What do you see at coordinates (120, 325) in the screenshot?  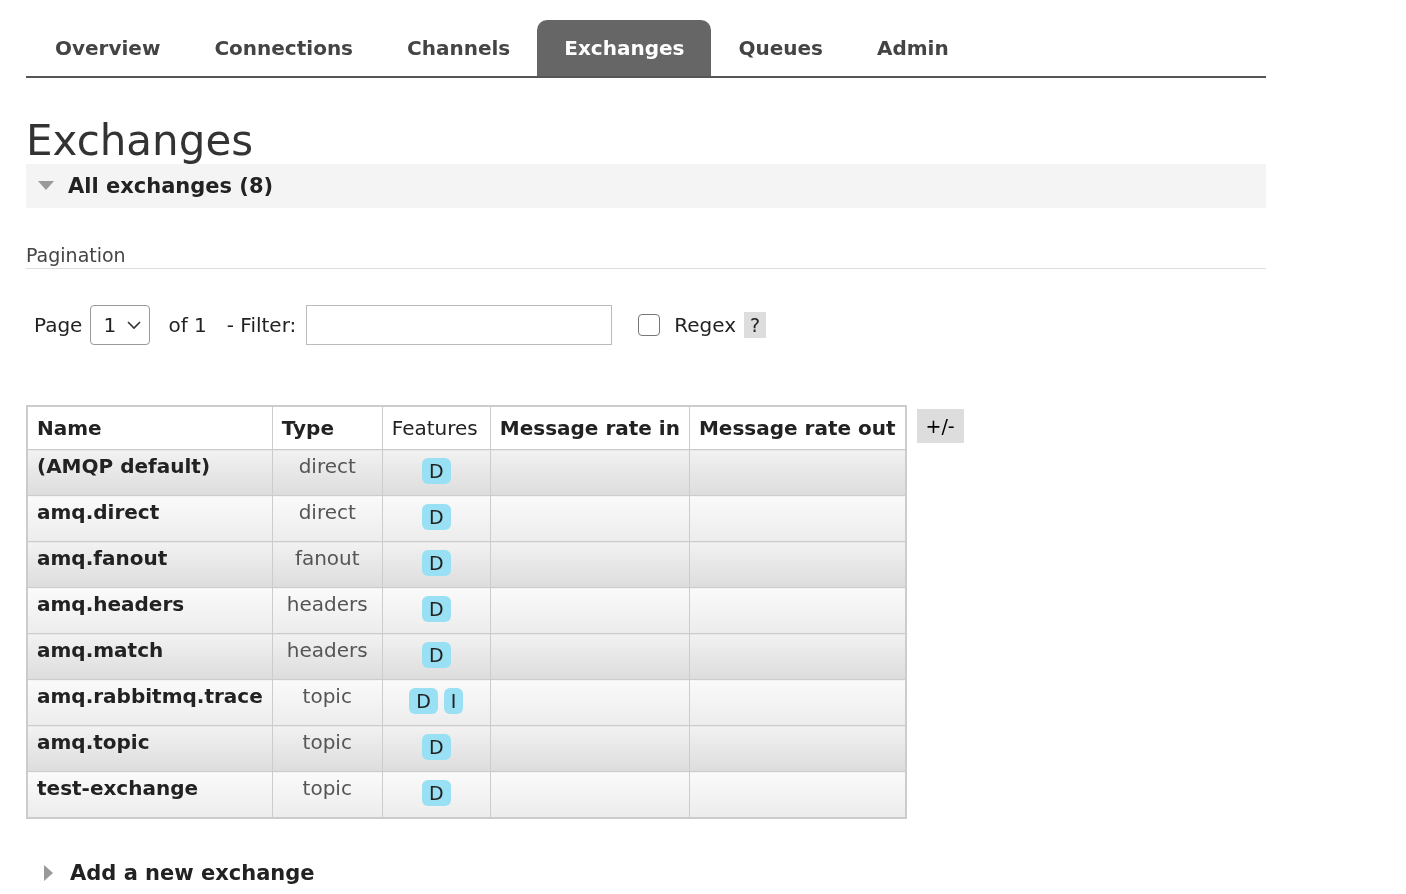 I see `page-select: 1` at bounding box center [120, 325].